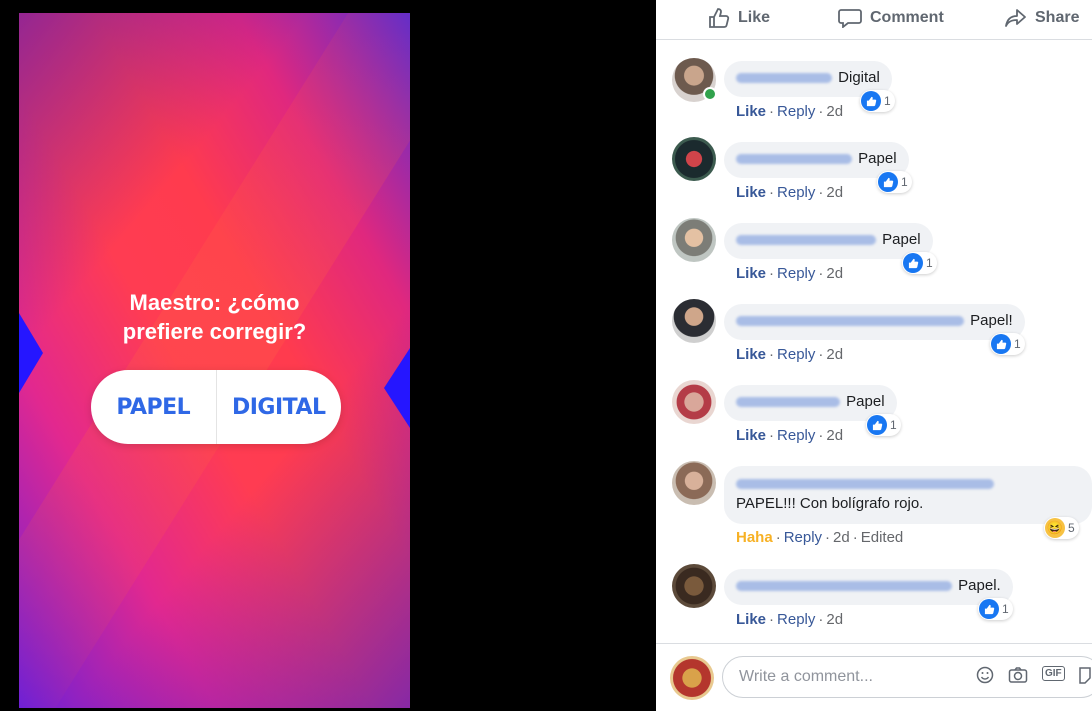  What do you see at coordinates (279, 407) in the screenshot?
I see `poll-option-digital: DIGITAL` at bounding box center [279, 407].